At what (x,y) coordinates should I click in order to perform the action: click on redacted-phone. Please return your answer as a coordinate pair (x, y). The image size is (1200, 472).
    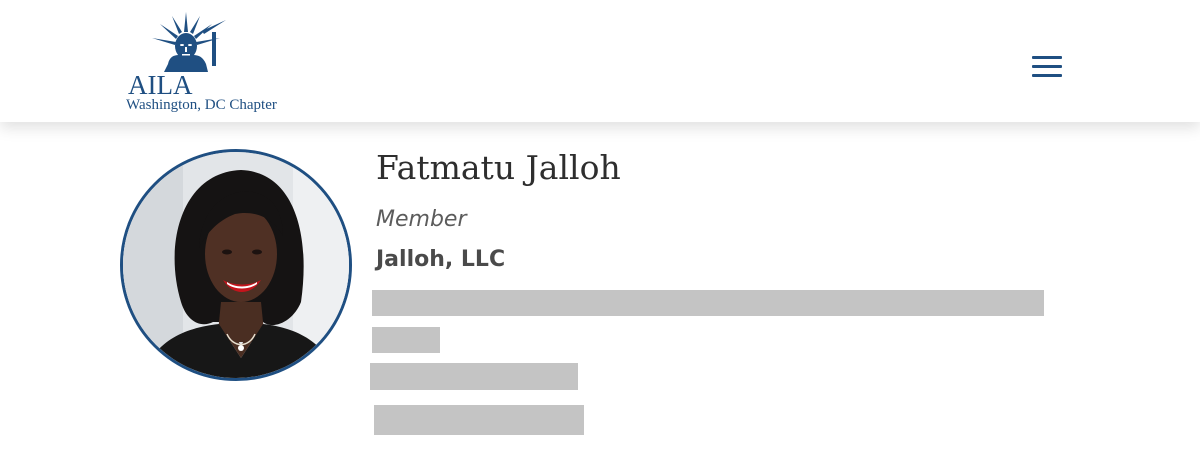
    Looking at the image, I should click on (474, 376).